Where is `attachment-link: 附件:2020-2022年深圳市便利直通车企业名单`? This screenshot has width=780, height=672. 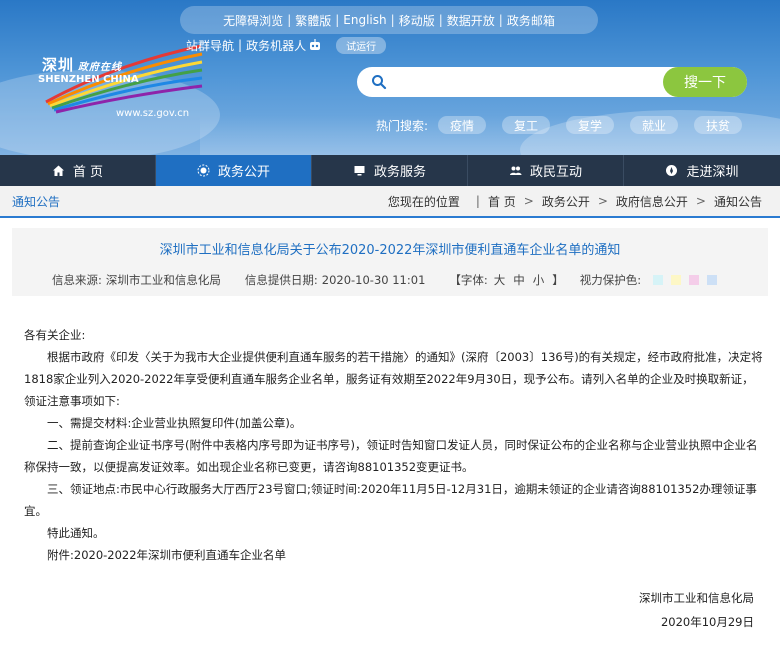
attachment-link: 附件:2020-2022年深圳市便利直通车企业名单 is located at coordinates (394, 555).